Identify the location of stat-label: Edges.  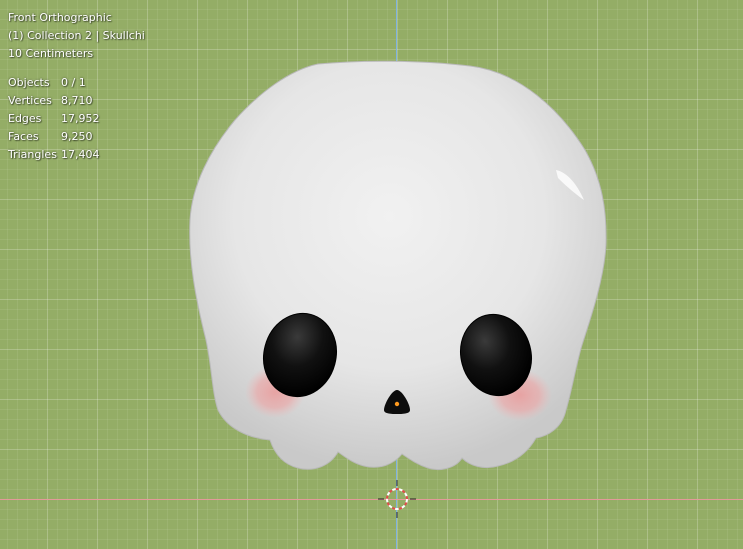
(25, 118).